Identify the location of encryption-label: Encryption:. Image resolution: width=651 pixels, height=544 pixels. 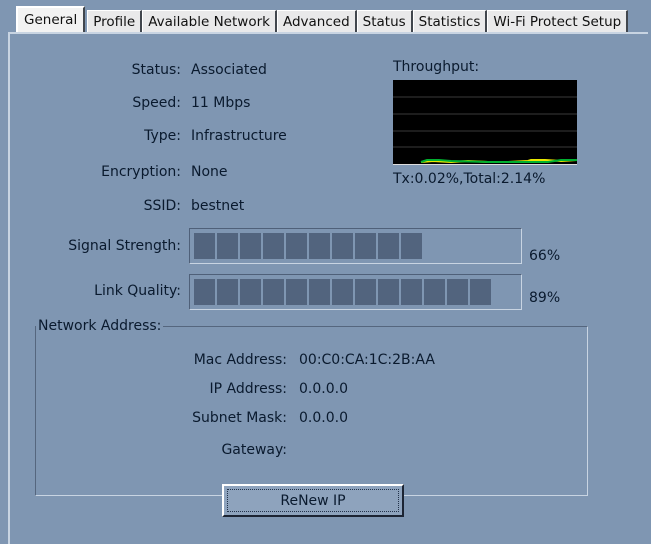
(141, 172).